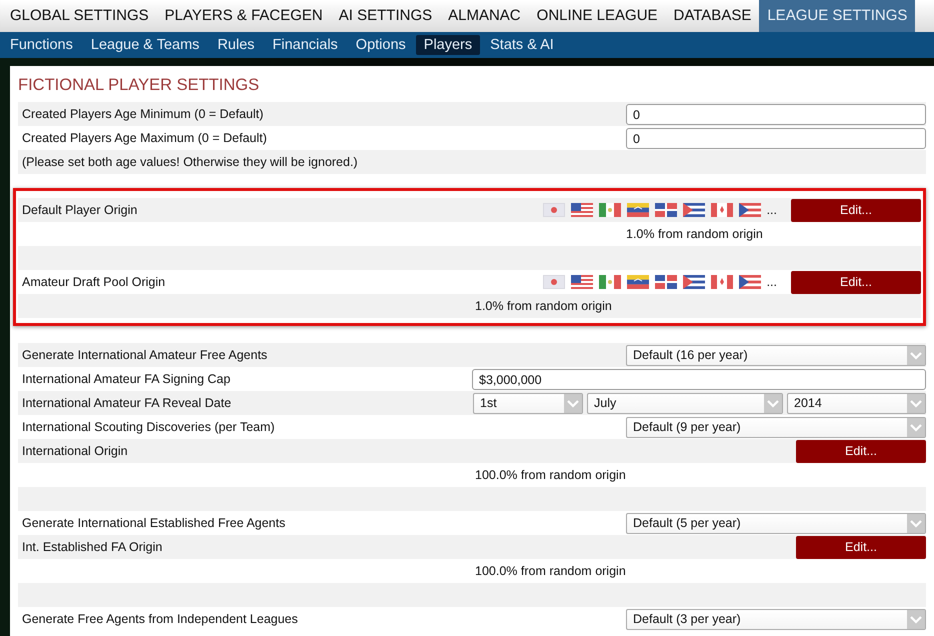  Describe the element at coordinates (190, 162) in the screenshot. I see `note-text: (Please set both age values! Otherwise they will be ignored.)` at that location.